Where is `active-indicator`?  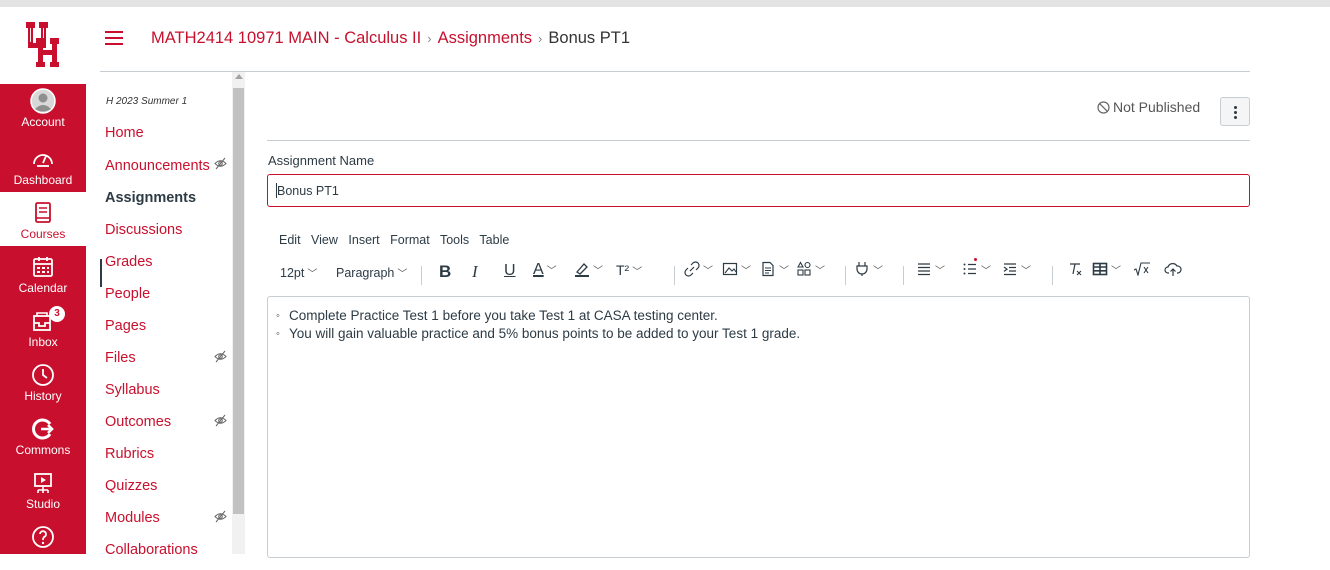 active-indicator is located at coordinates (101, 273).